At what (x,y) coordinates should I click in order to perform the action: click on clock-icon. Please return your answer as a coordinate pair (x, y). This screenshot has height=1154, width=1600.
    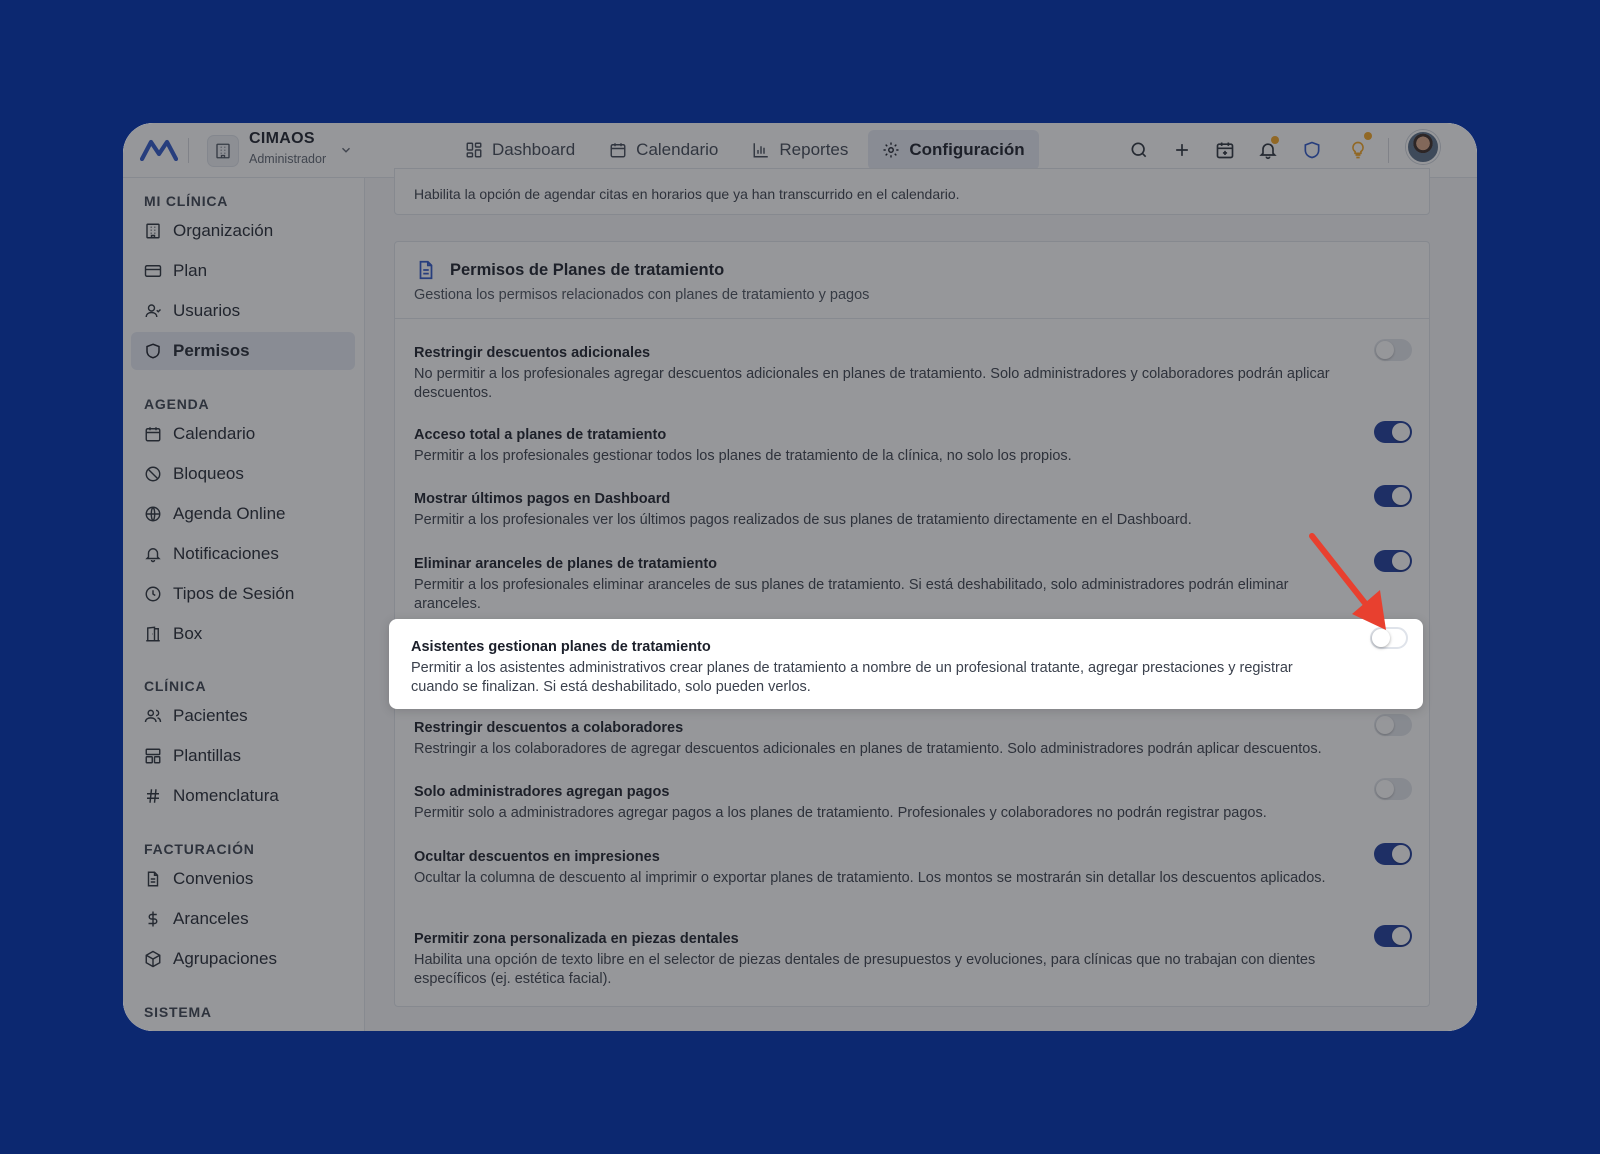
    Looking at the image, I should click on (153, 594).